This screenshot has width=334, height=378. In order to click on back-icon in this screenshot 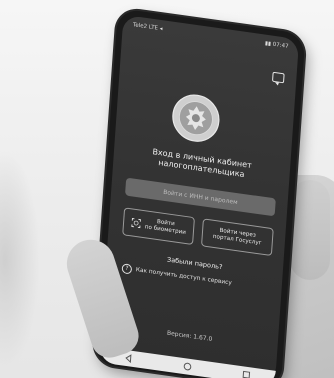, I will do `click(129, 358)`.